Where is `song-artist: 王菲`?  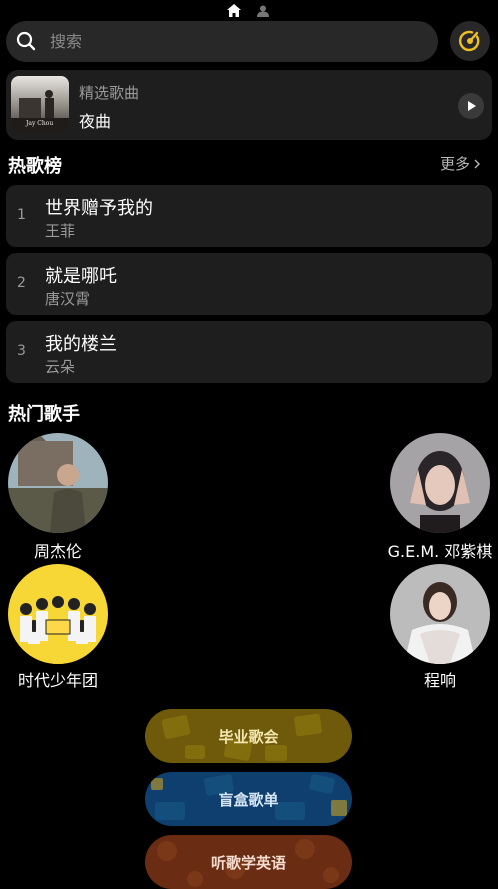
song-artist: 王菲 is located at coordinates (60, 231).